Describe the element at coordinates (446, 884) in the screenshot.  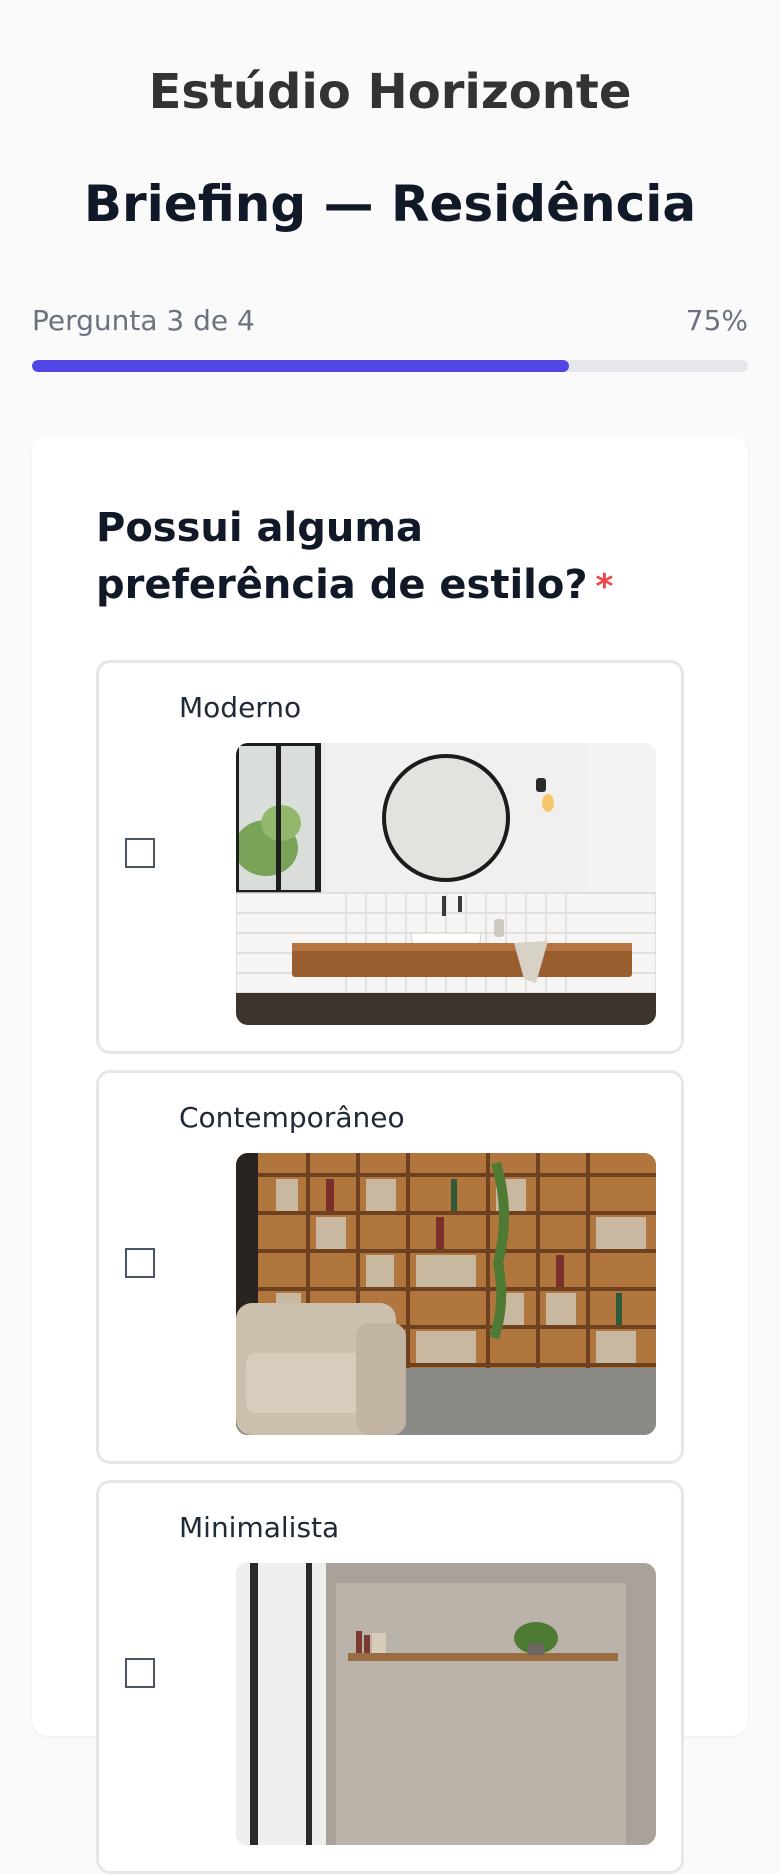
I see `modern-bathroom-photo` at that location.